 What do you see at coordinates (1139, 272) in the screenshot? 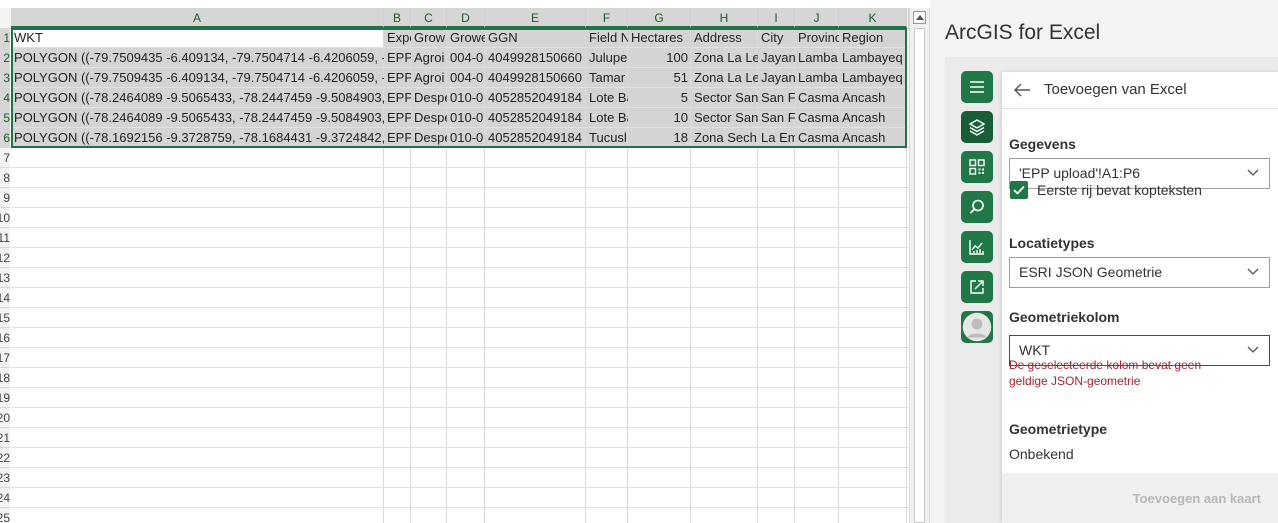
I see `locatietypes-dropdown: ESRI JSON Geometrie` at bounding box center [1139, 272].